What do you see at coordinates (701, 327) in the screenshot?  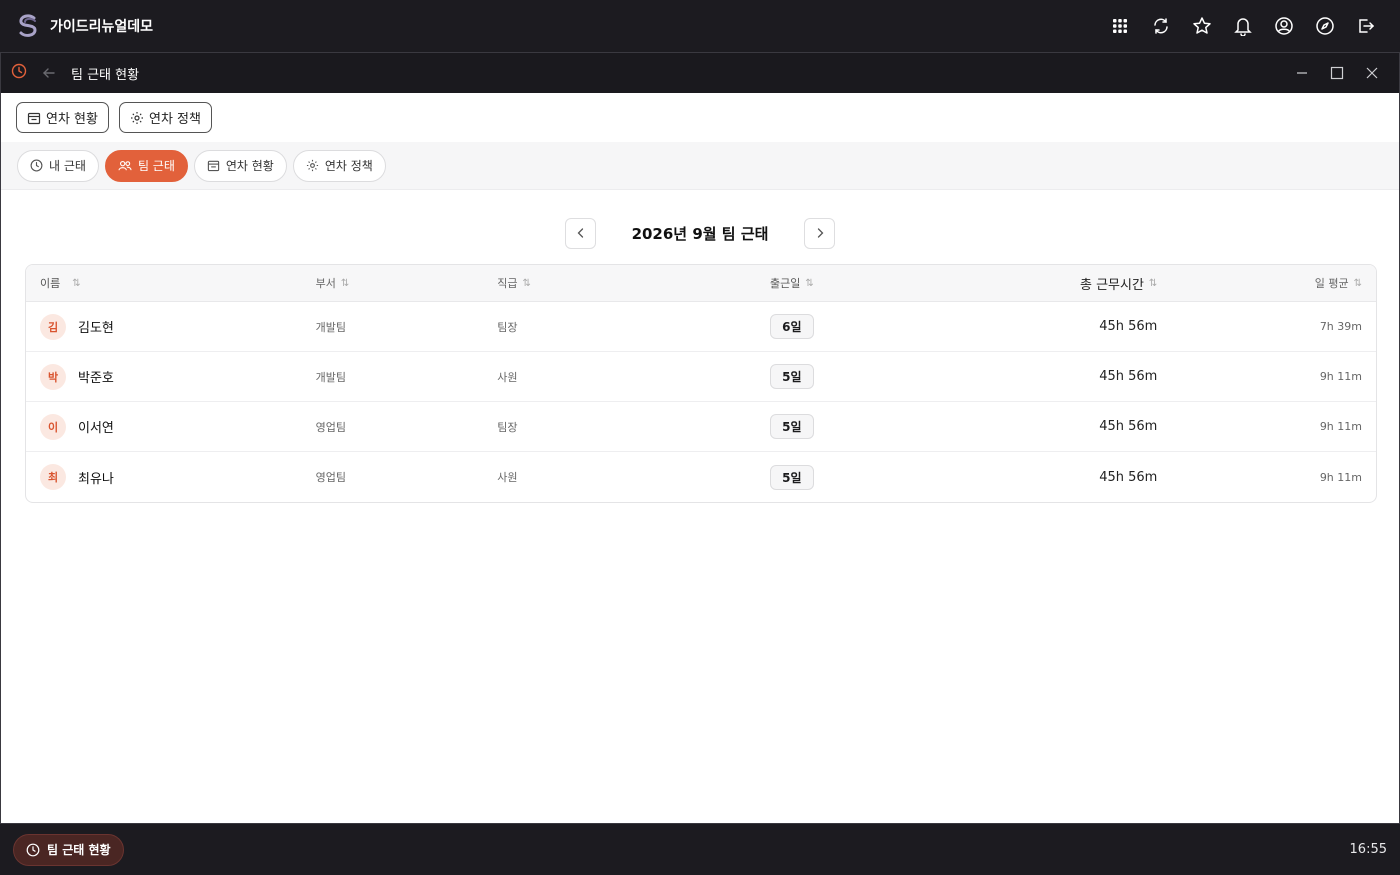 I see `table-row: 김 김도현 개발팀 팀장 6일 45h 56m 7h 39m` at bounding box center [701, 327].